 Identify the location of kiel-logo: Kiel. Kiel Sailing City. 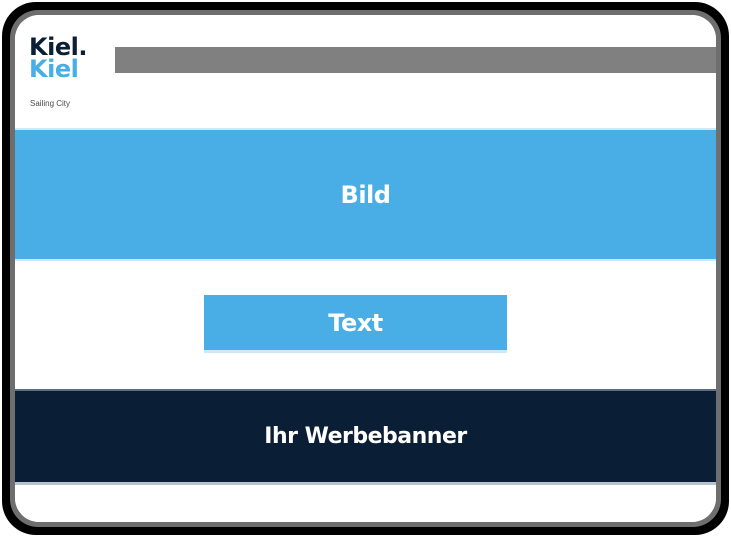
(64, 75).